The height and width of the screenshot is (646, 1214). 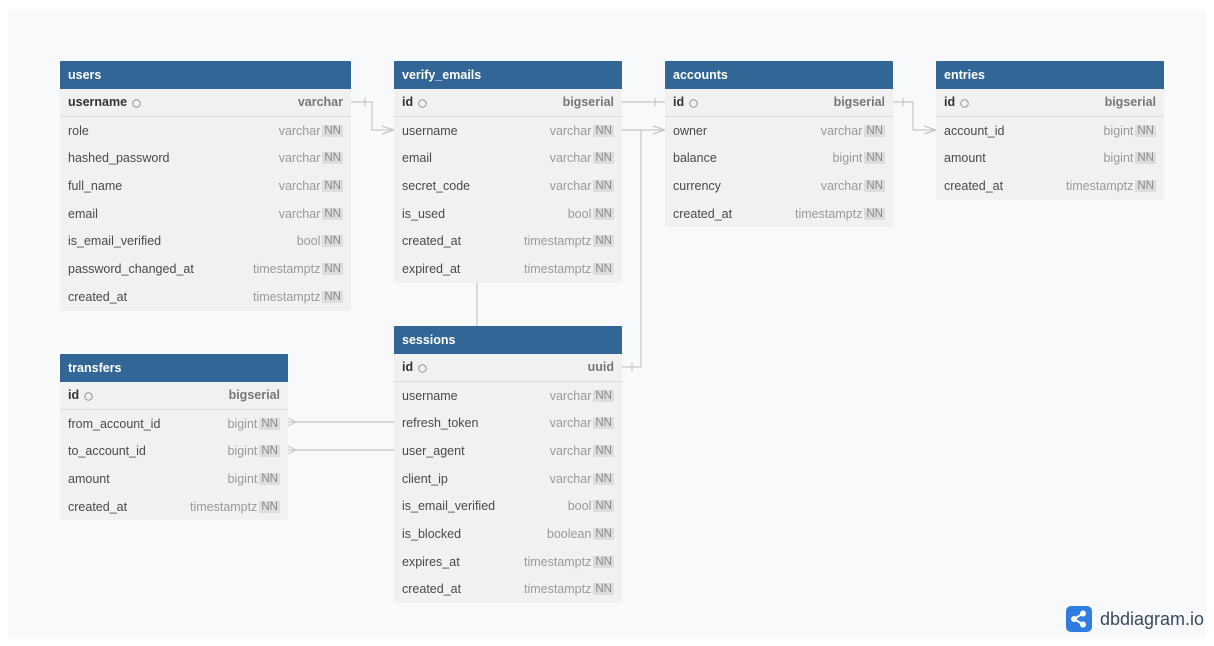 What do you see at coordinates (174, 368) in the screenshot?
I see `table-header: transfers` at bounding box center [174, 368].